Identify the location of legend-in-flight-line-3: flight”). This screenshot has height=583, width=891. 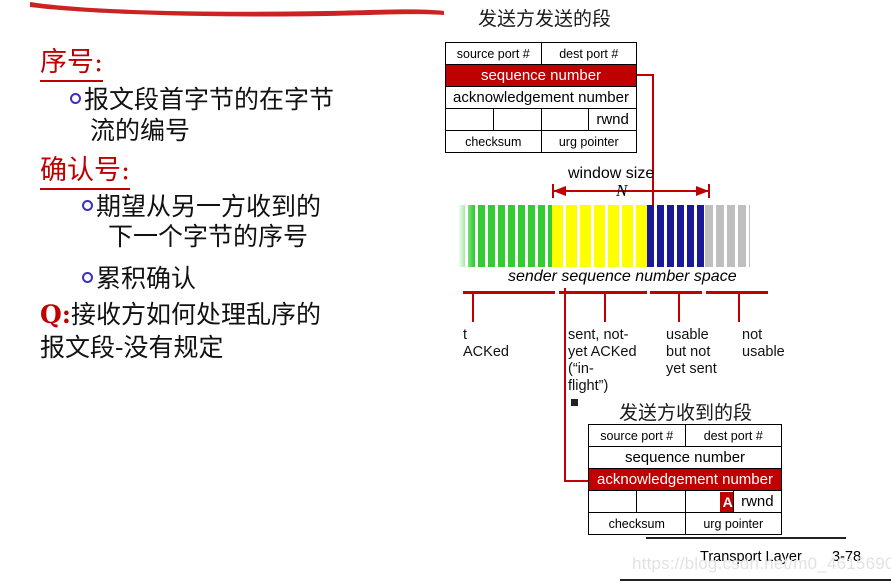
(588, 386).